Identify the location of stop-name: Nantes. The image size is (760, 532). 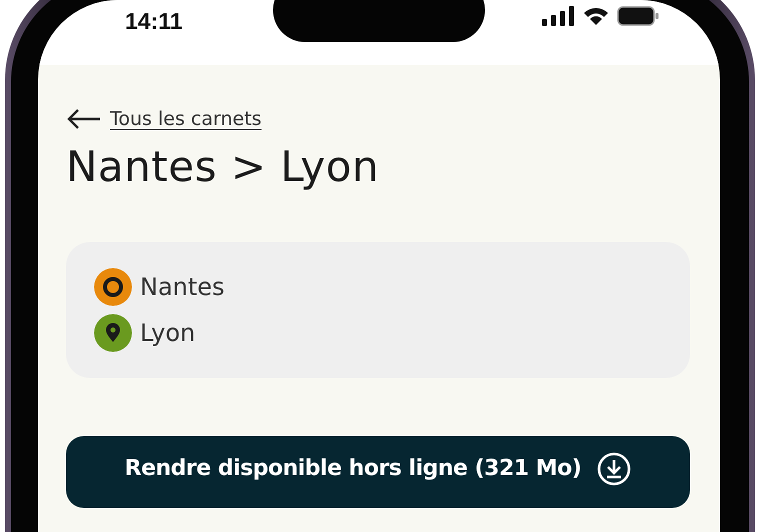
(182, 287).